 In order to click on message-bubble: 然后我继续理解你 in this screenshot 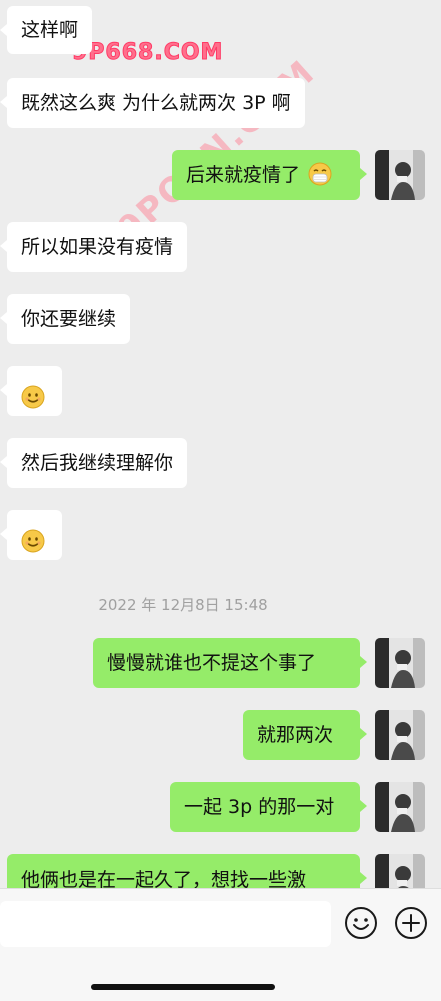, I will do `click(94, 463)`.